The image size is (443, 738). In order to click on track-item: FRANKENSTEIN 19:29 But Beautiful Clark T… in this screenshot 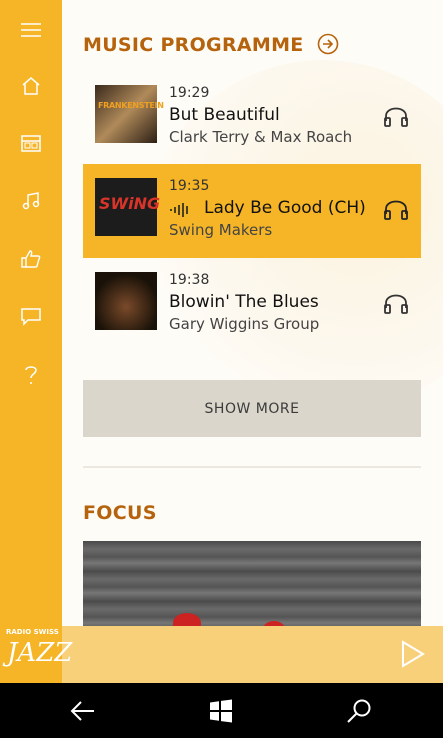, I will do `click(252, 118)`.